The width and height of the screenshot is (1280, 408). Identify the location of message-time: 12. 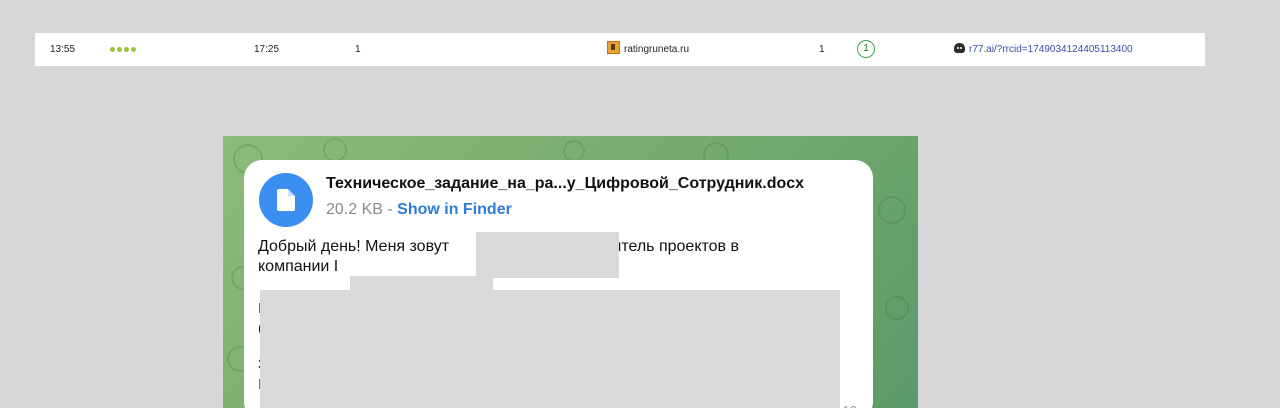
(850, 405).